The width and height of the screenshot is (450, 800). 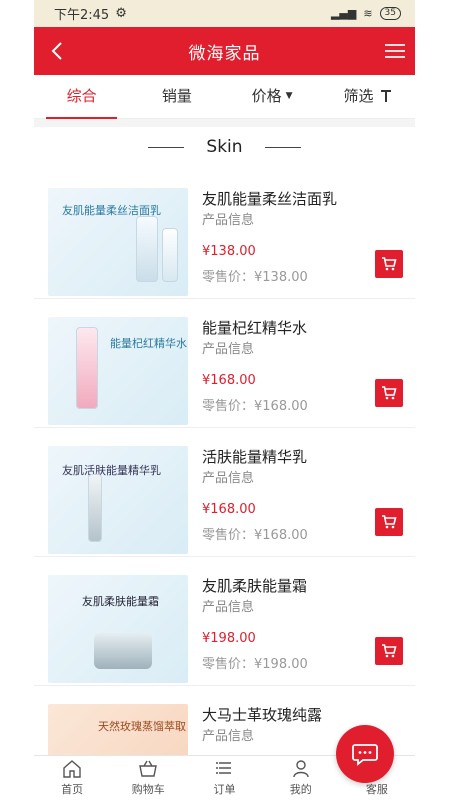 I want to click on product-name: 友肌能量柔丝洁面乳, so click(x=270, y=199).